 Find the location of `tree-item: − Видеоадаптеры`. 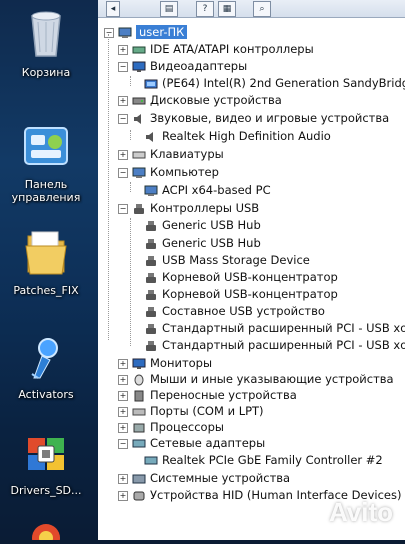

tree-item: − Видеоадаптеры is located at coordinates (182, 66).